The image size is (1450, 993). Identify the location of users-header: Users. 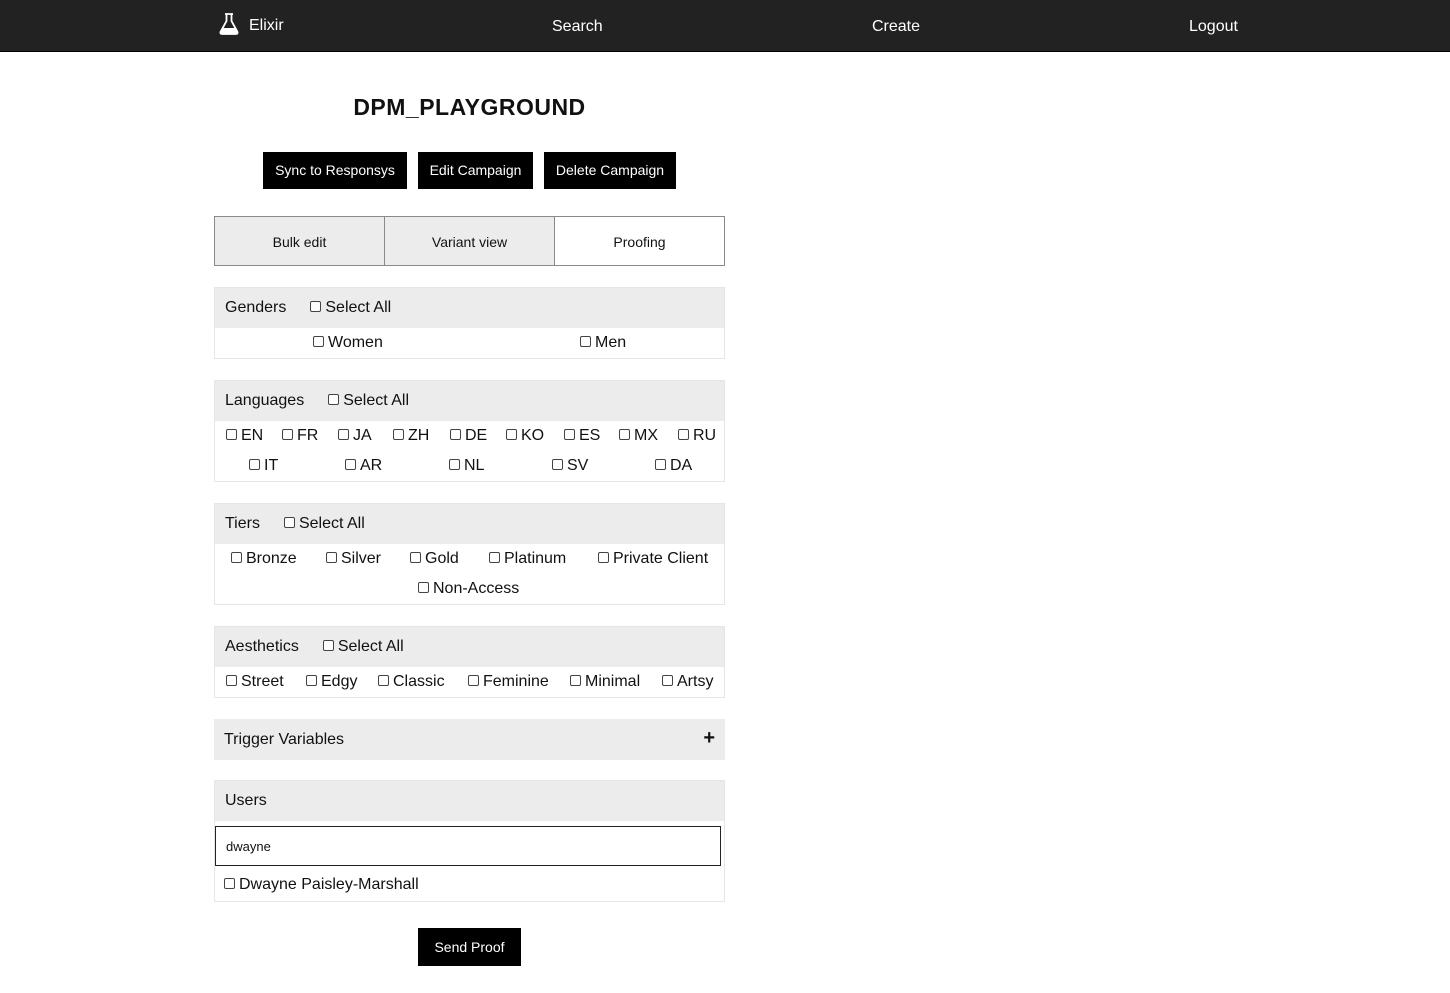
(469, 801).